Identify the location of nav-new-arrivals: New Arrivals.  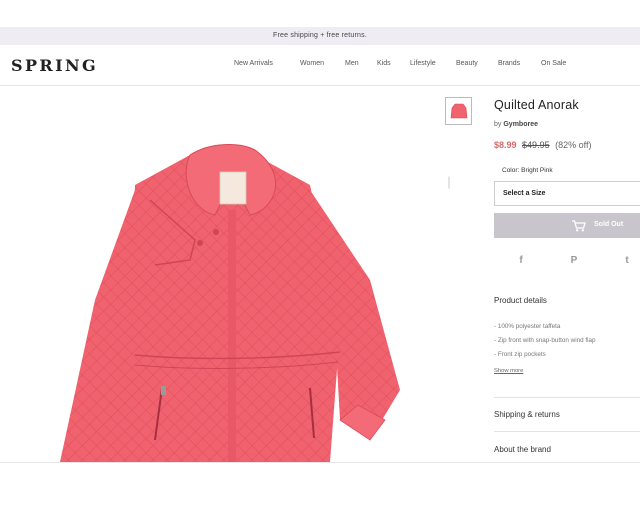
(253, 63).